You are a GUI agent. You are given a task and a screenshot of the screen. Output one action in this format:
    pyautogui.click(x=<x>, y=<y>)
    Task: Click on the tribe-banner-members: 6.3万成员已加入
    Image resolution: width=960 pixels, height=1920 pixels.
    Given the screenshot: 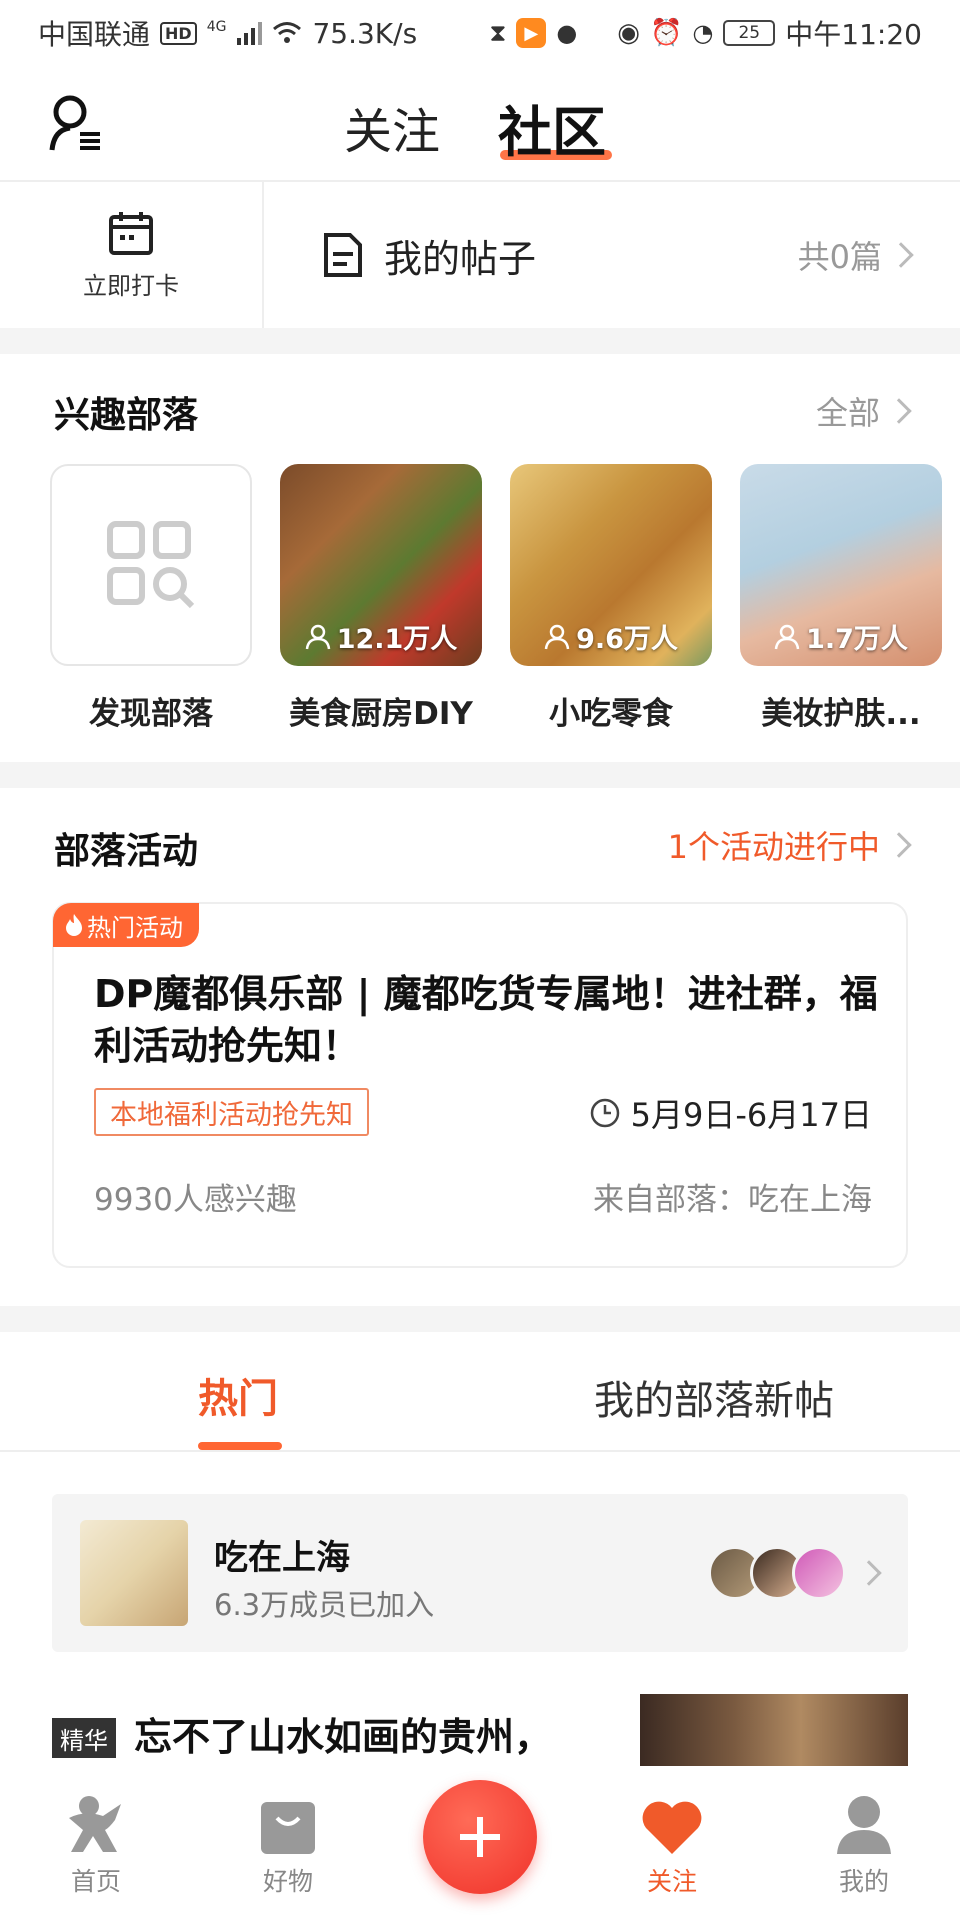 What is the action you would take?
    pyautogui.click(x=324, y=1605)
    